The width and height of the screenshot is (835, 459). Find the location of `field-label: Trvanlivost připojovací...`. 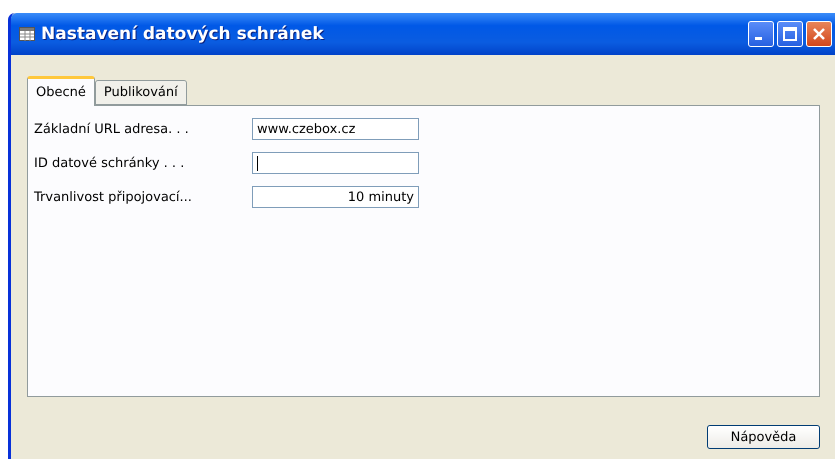

field-label: Trvanlivost připojovací... is located at coordinates (113, 197).